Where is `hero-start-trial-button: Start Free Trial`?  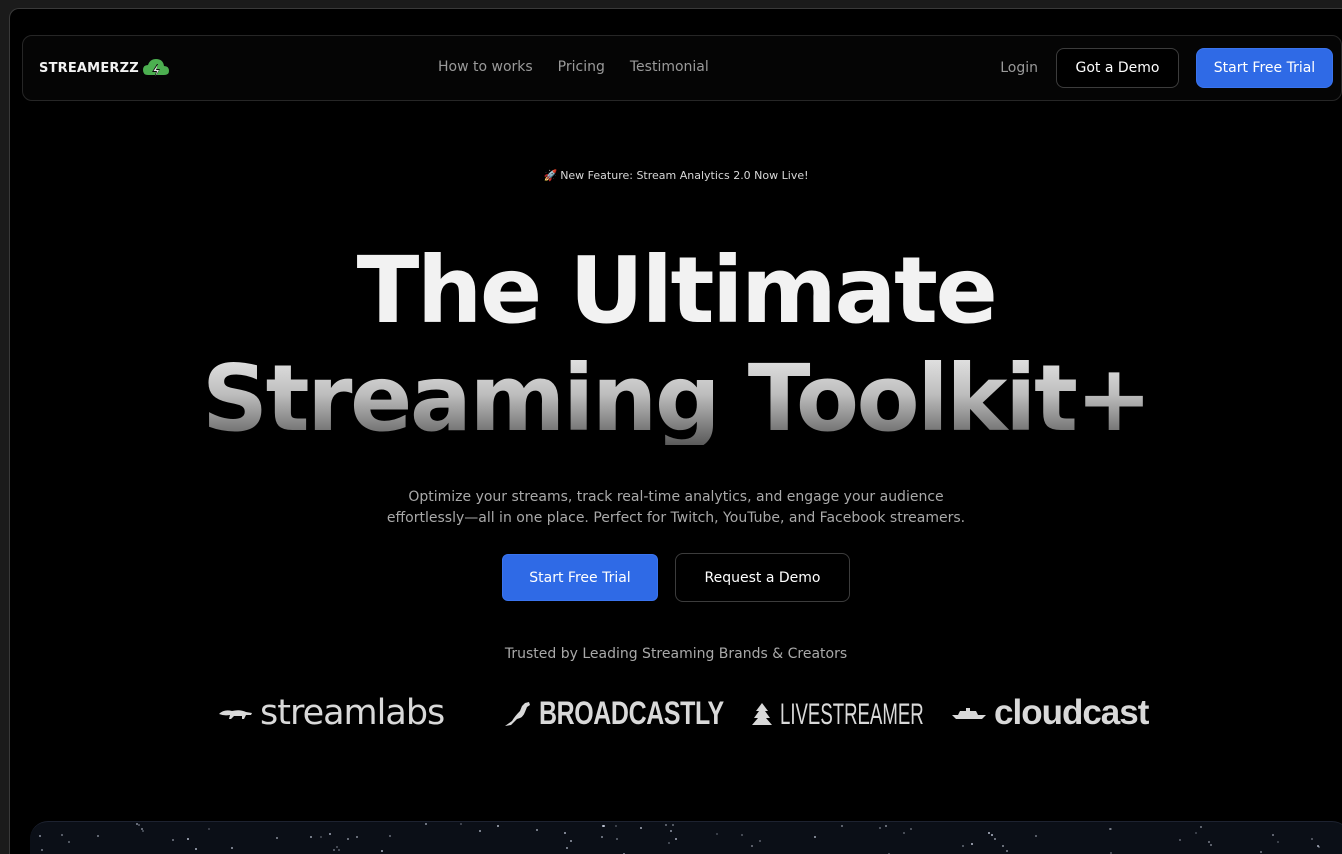
hero-start-trial-button: Start Free Trial is located at coordinates (580, 577).